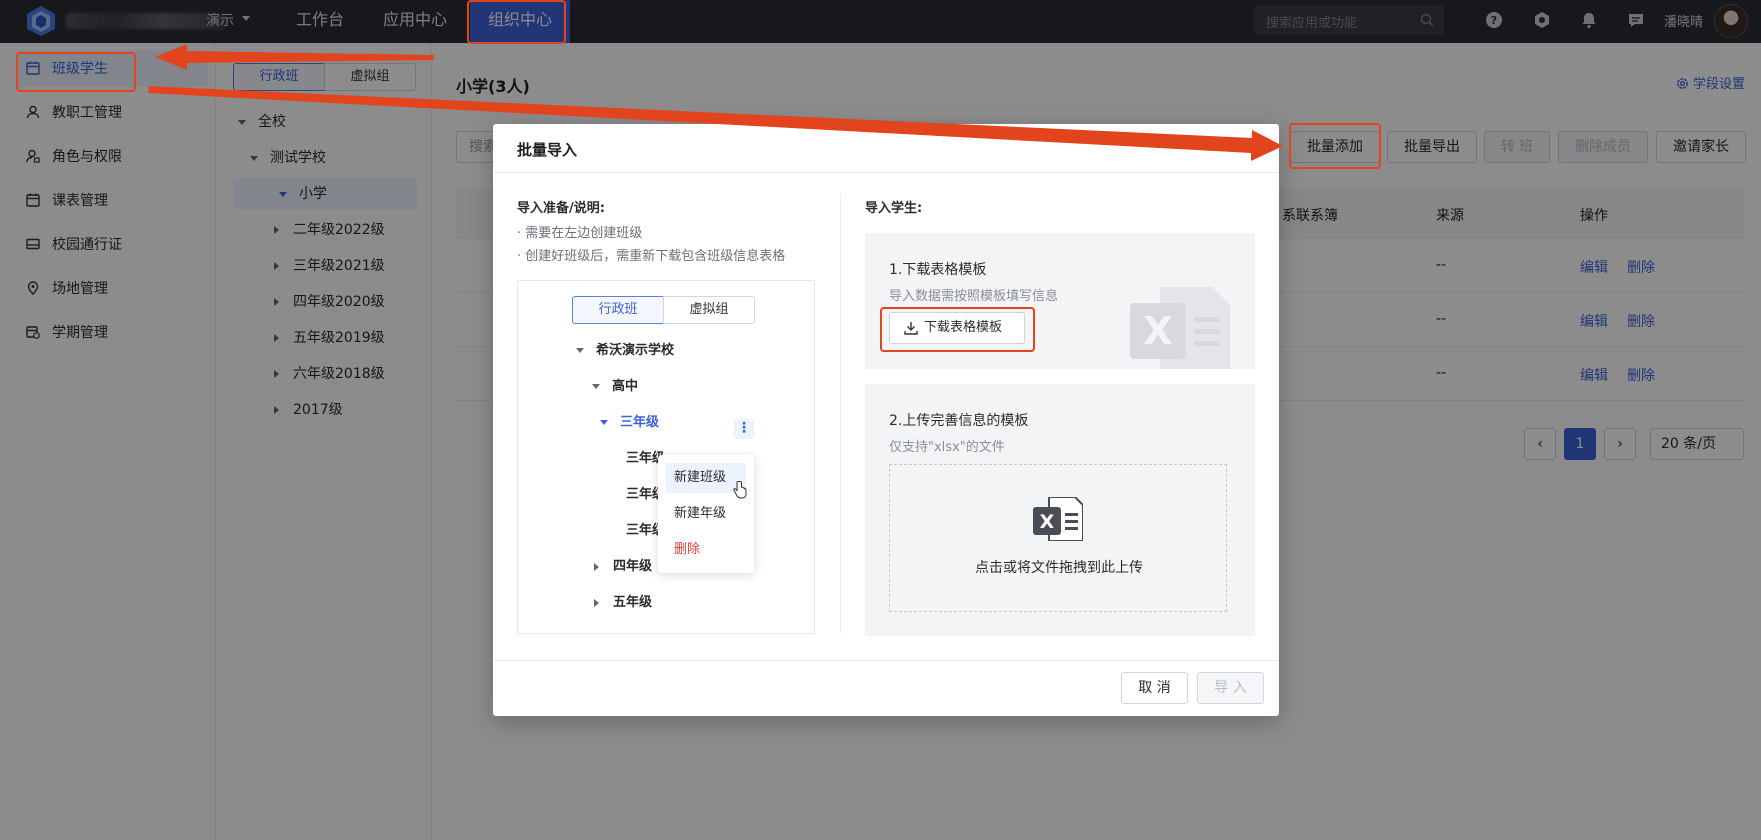 The height and width of the screenshot is (840, 1761). I want to click on import-button: 导 入, so click(1230, 688).